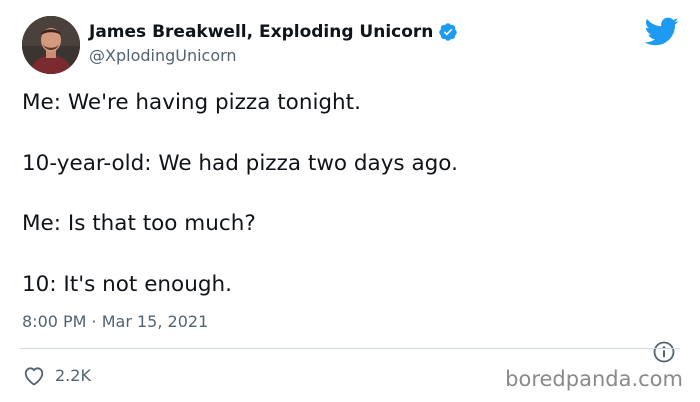 The width and height of the screenshot is (700, 402). I want to click on verified-badge-icon, so click(448, 32).